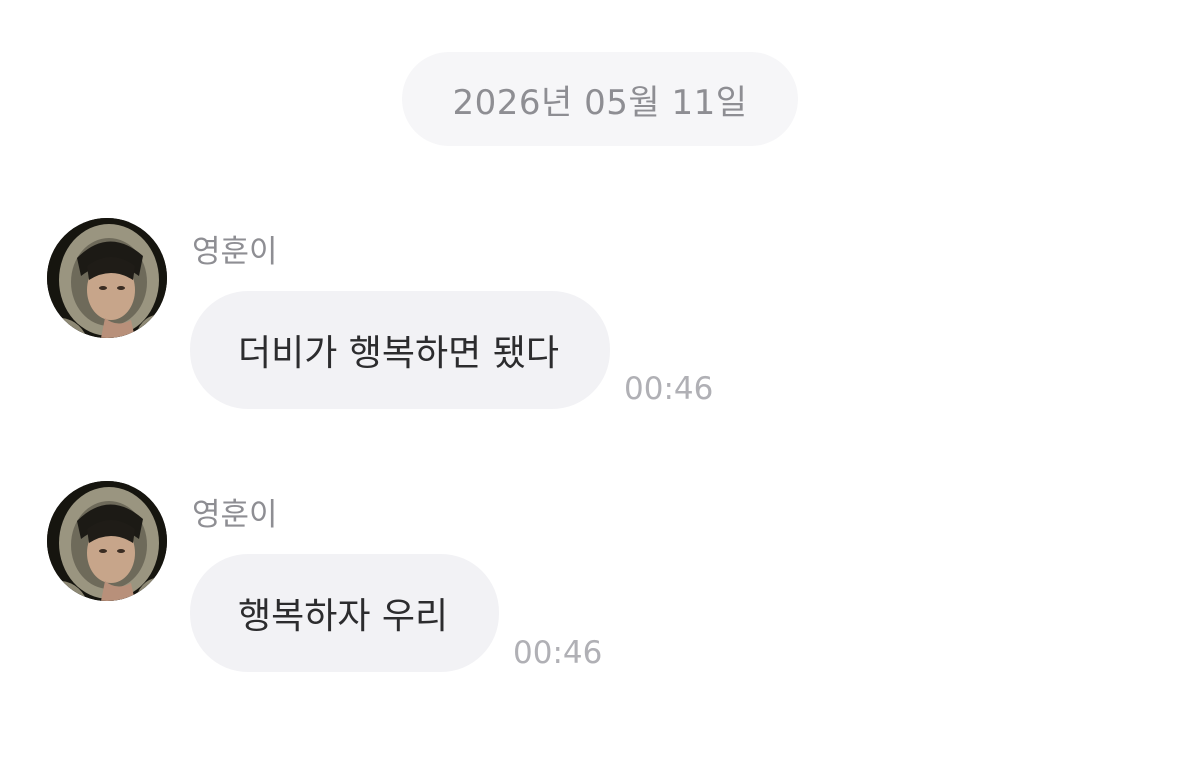  I want to click on message-text: 행복하자 우리, so click(343, 616).